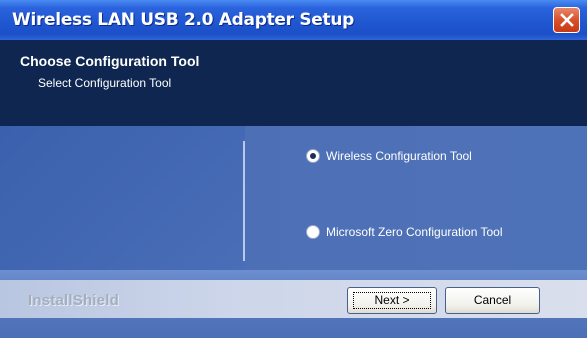  I want to click on option-label: Wireless Configuration Tool, so click(399, 156).